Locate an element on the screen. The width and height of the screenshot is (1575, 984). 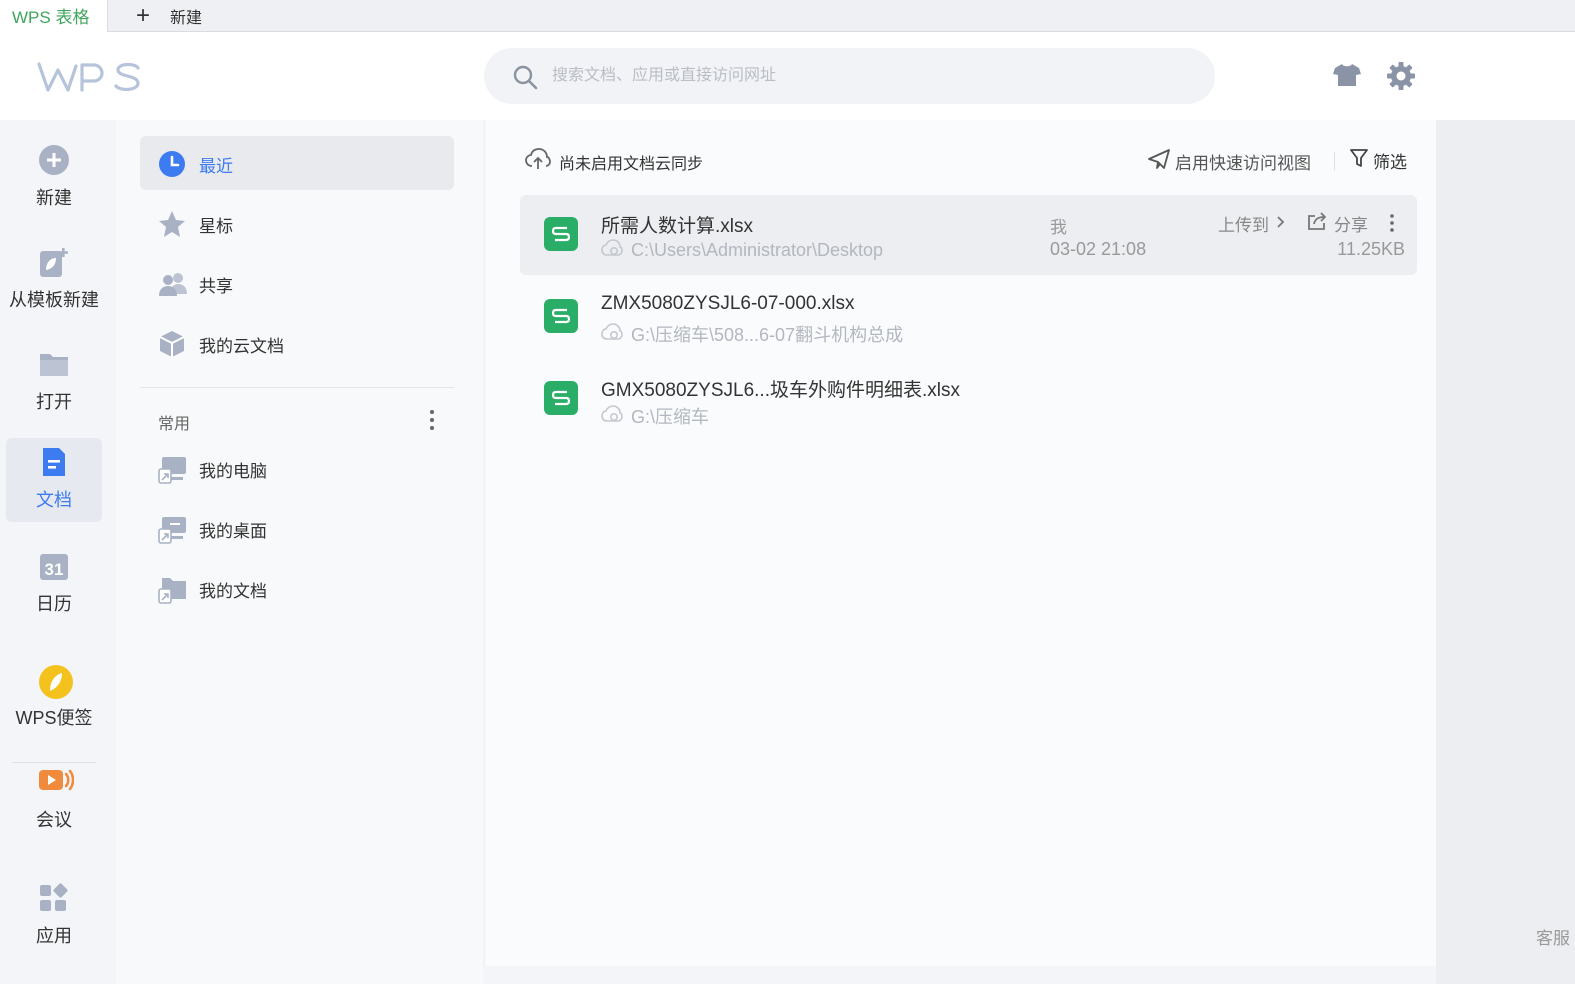
apps-grid-icon is located at coordinates (54, 898).